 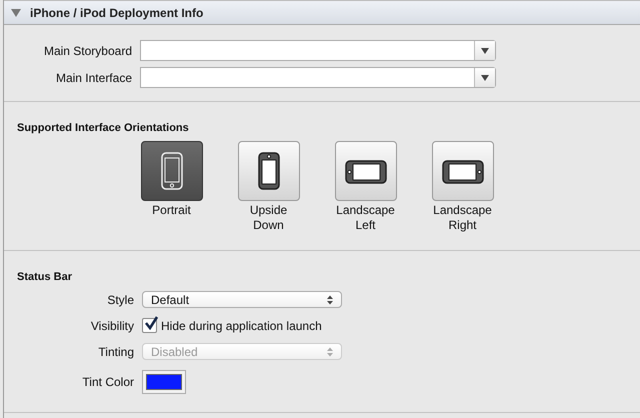 I want to click on orientation-label: Portrait, so click(x=171, y=210).